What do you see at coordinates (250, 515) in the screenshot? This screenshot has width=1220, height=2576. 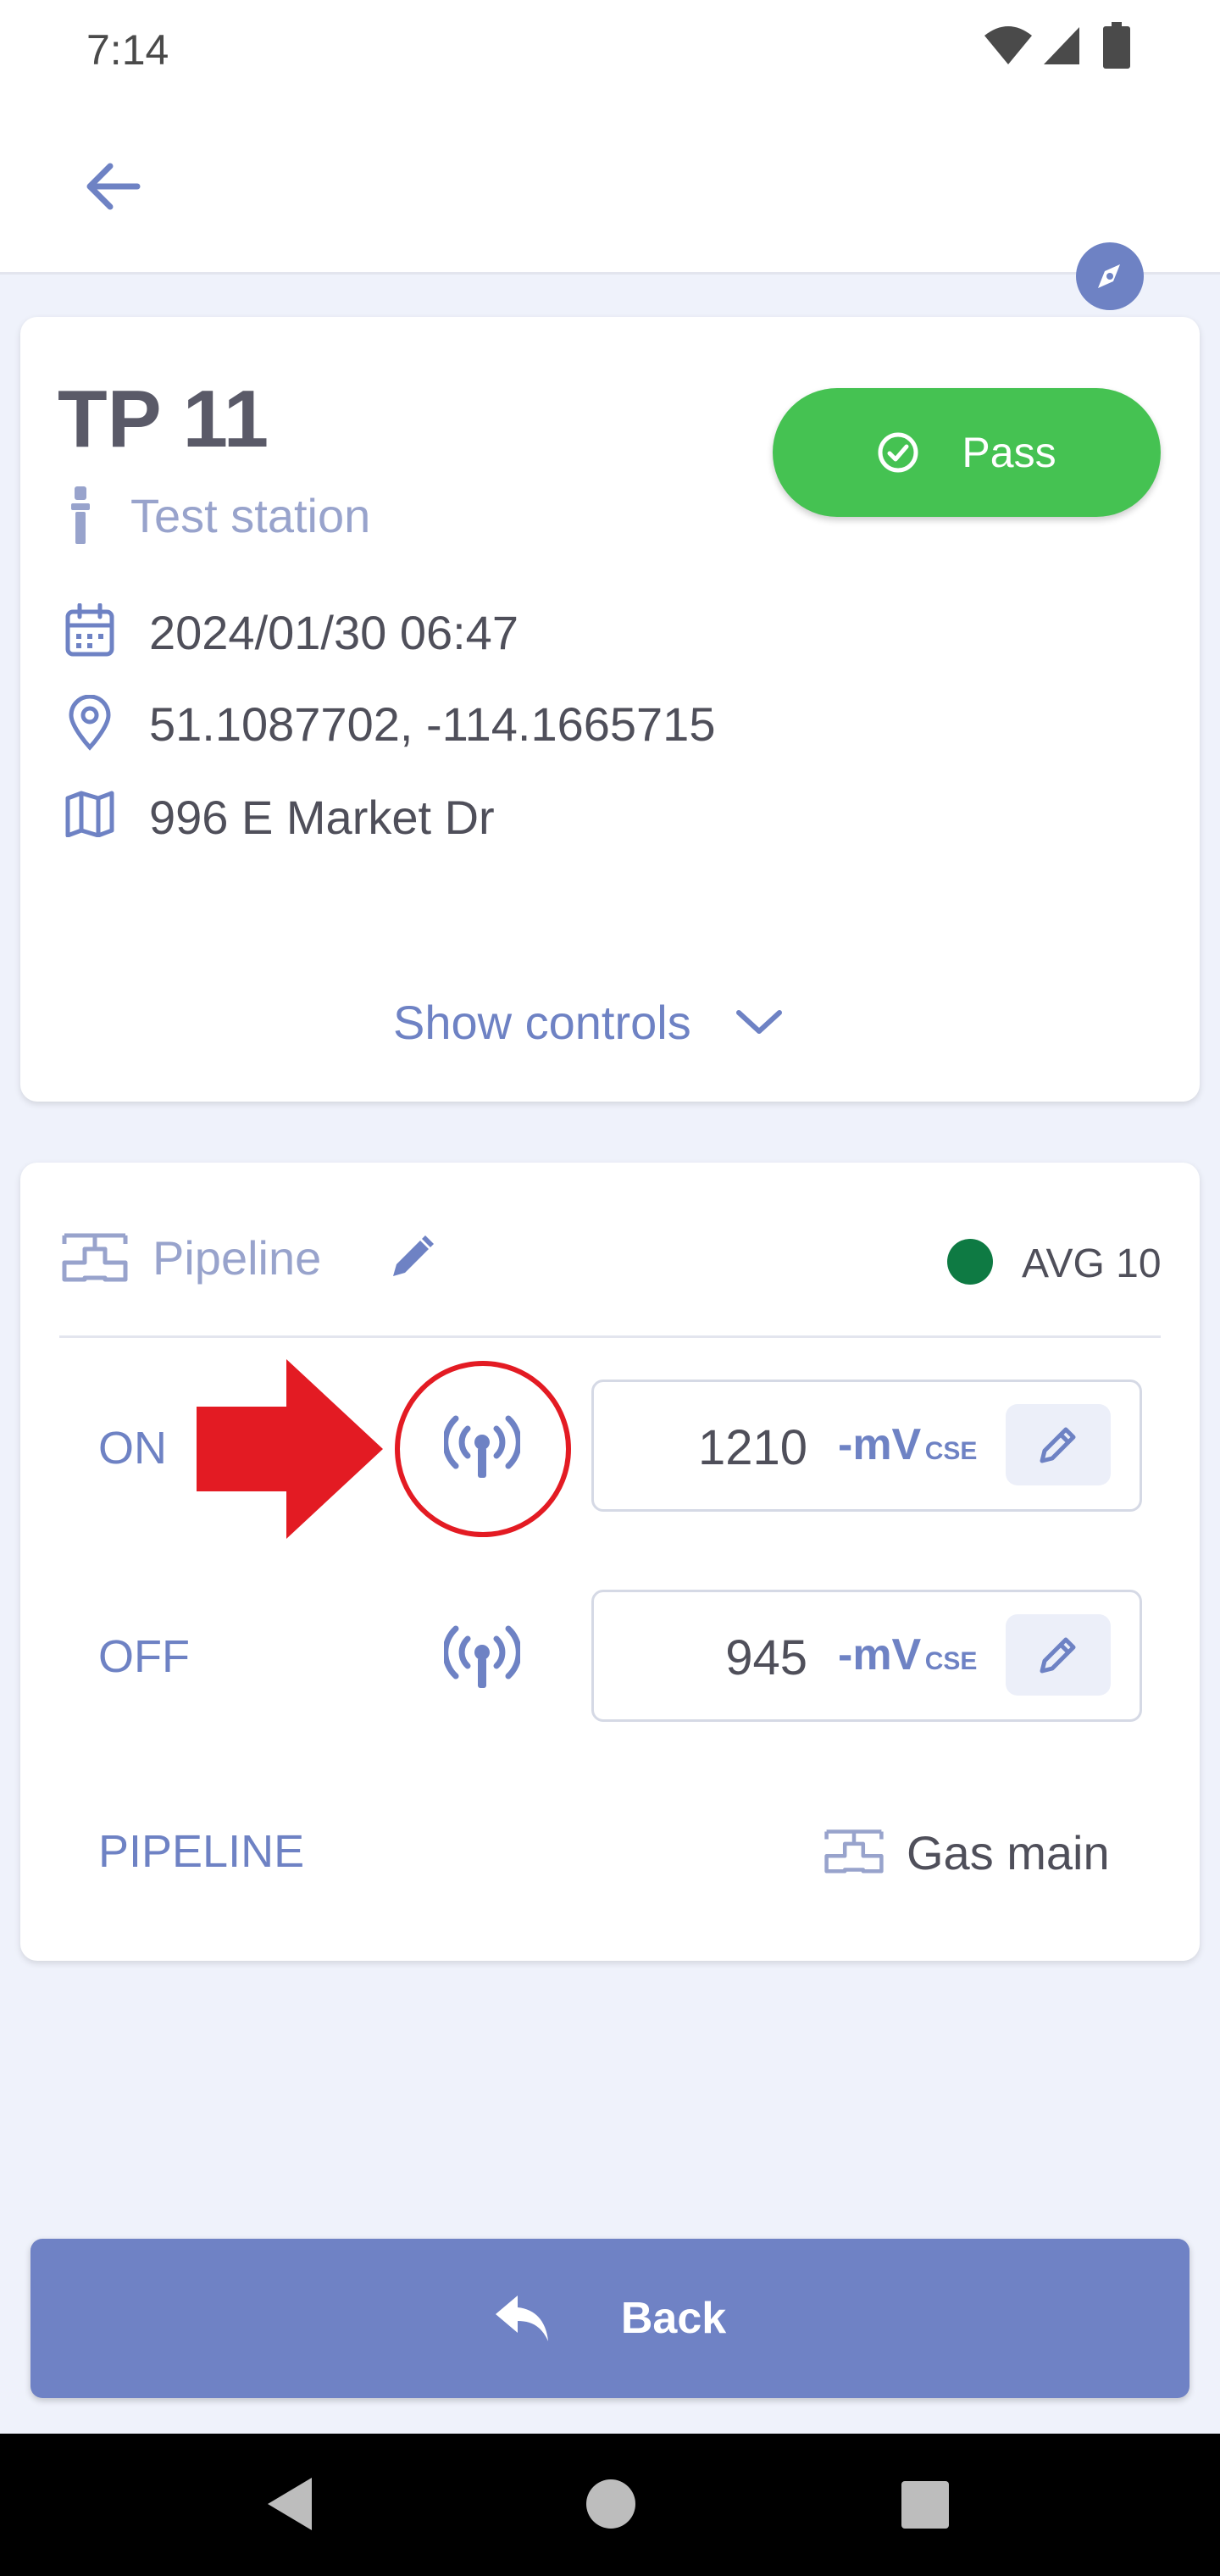 I see `station-type: Test station` at bounding box center [250, 515].